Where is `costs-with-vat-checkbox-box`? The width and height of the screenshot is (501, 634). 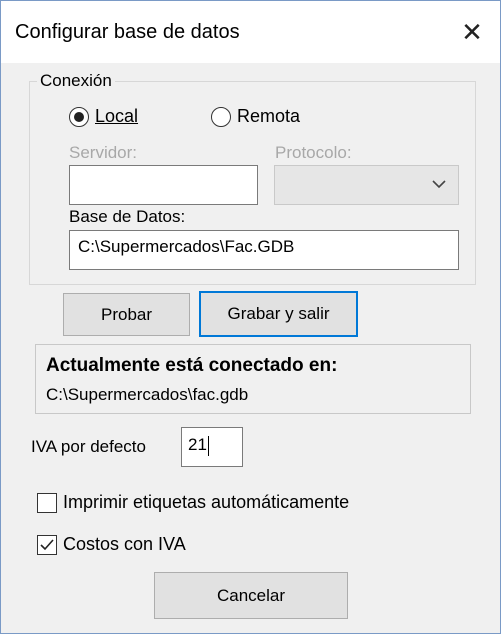
costs-with-vat-checkbox-box is located at coordinates (47, 544).